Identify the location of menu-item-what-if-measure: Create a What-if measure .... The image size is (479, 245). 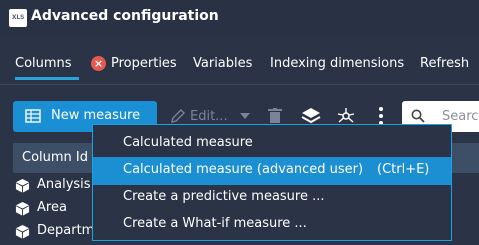
(272, 225).